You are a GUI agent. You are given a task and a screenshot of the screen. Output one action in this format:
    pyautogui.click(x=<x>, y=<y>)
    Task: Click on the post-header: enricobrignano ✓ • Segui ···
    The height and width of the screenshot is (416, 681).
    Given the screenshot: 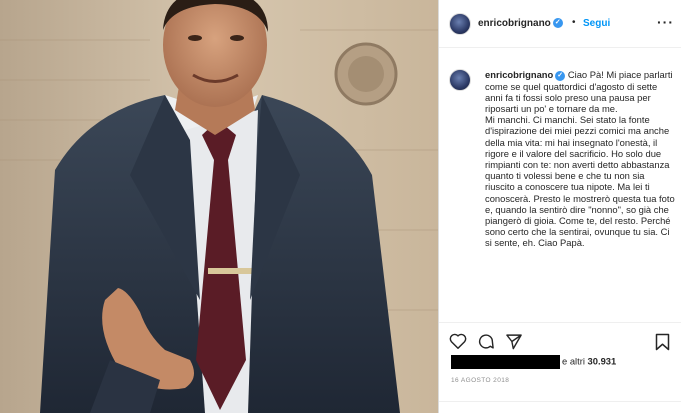 What is the action you would take?
    pyautogui.click(x=560, y=24)
    